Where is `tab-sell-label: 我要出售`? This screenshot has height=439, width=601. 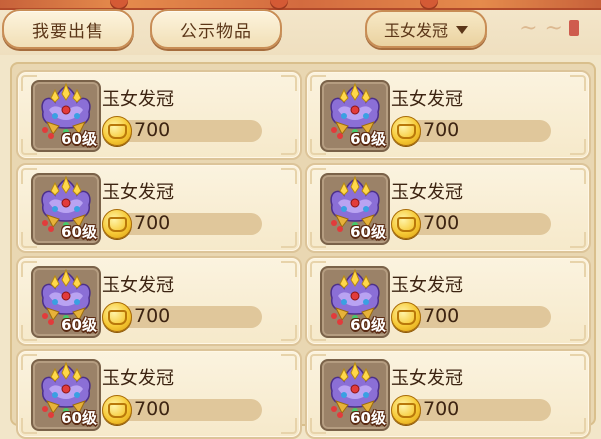 tab-sell-label: 我要出售 is located at coordinates (68, 31).